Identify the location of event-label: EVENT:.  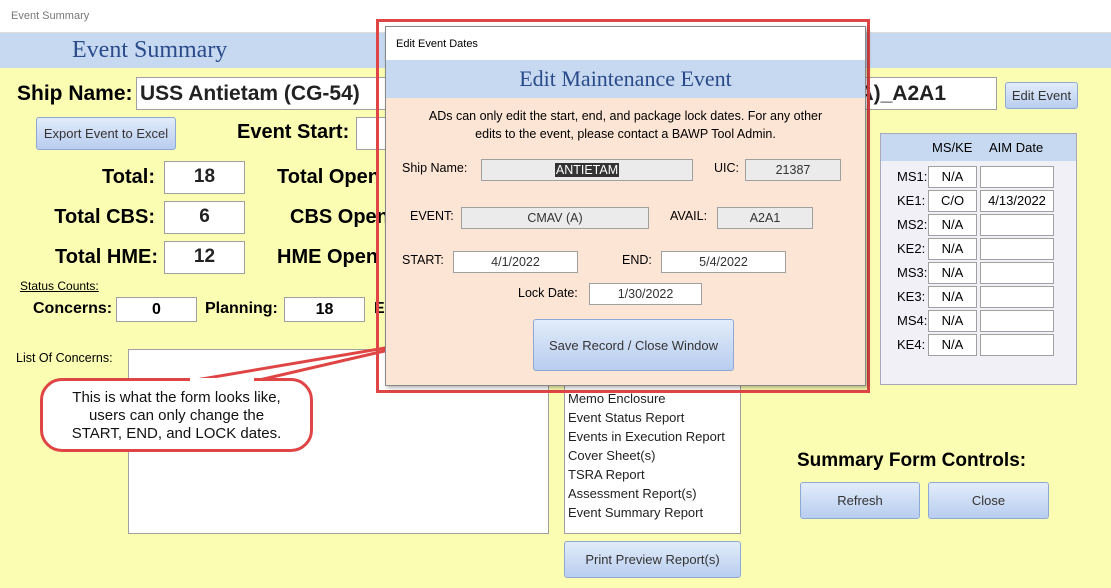
(432, 216).